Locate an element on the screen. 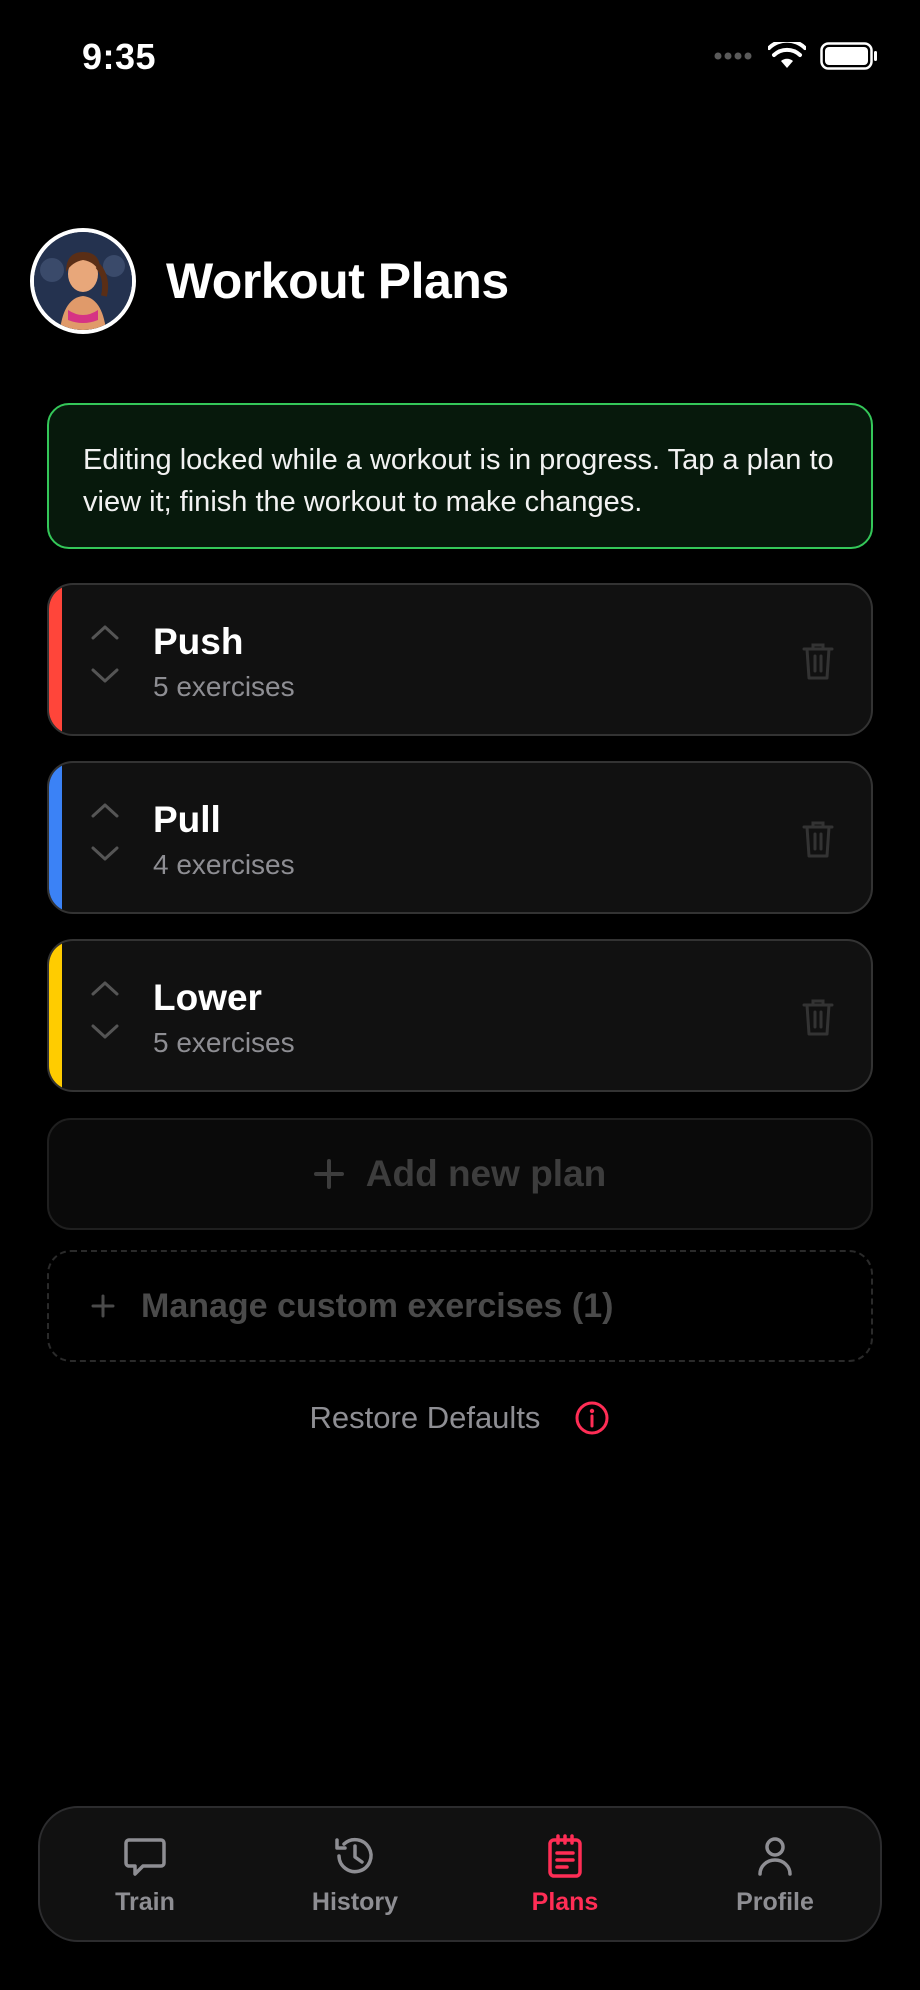 This screenshot has height=1990, width=920. tab-train: Train is located at coordinates (145, 1874).